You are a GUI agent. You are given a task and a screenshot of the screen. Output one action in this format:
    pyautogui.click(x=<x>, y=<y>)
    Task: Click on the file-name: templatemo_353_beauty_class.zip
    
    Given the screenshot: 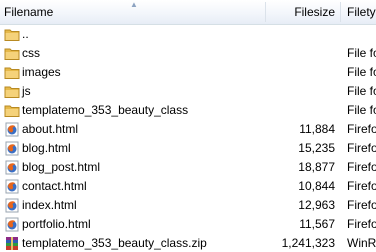 What is the action you would take?
    pyautogui.click(x=114, y=243)
    